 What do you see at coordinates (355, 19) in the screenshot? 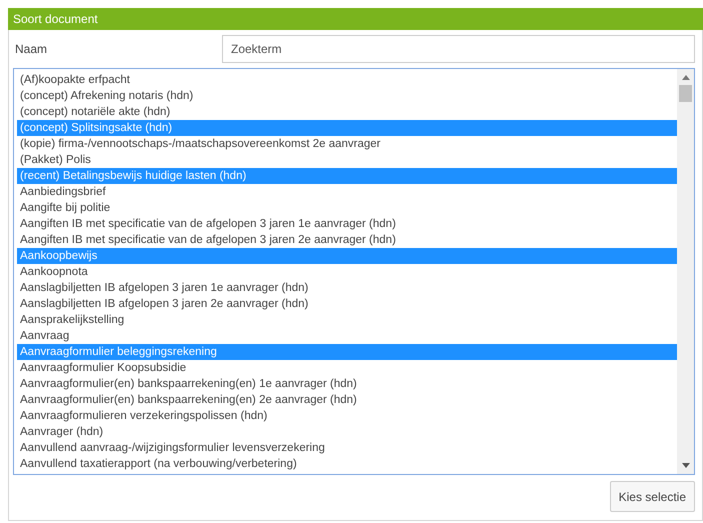
I see `panel-title: Soort document` at bounding box center [355, 19].